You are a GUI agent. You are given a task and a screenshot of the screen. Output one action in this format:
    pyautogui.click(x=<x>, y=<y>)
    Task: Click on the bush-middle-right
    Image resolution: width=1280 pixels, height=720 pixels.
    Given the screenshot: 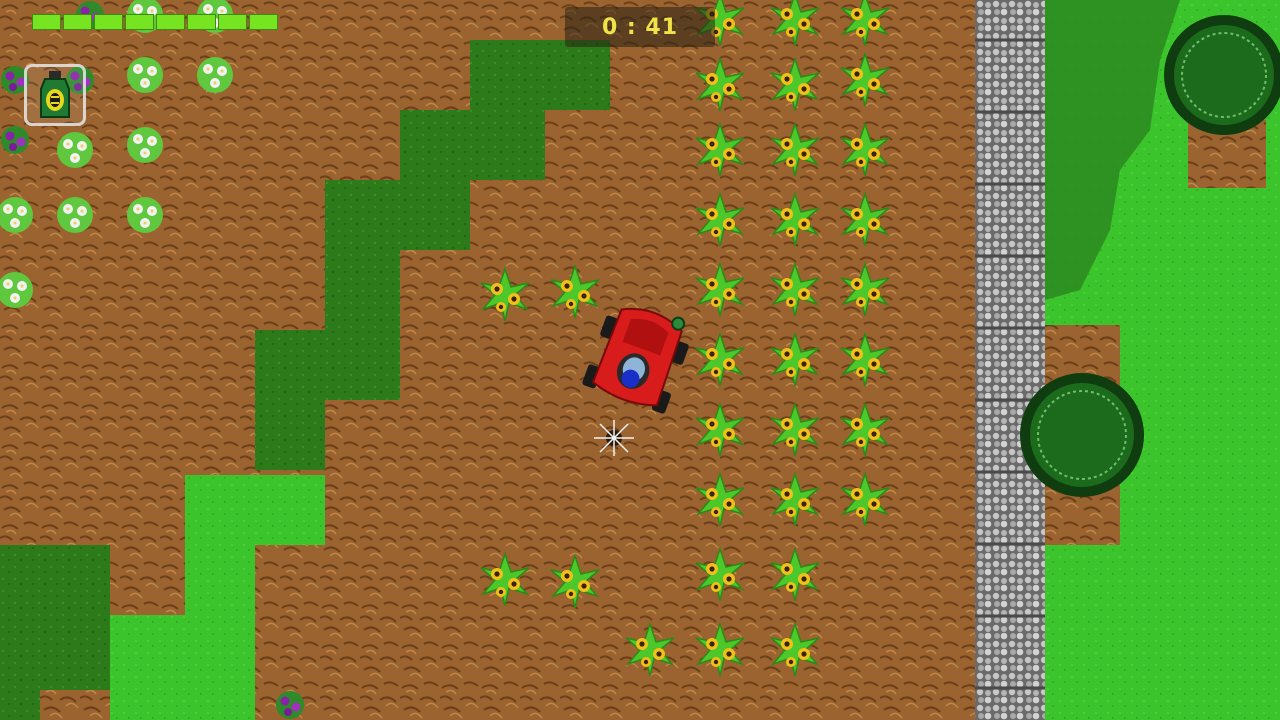 What is the action you would take?
    pyautogui.click(x=1082, y=435)
    